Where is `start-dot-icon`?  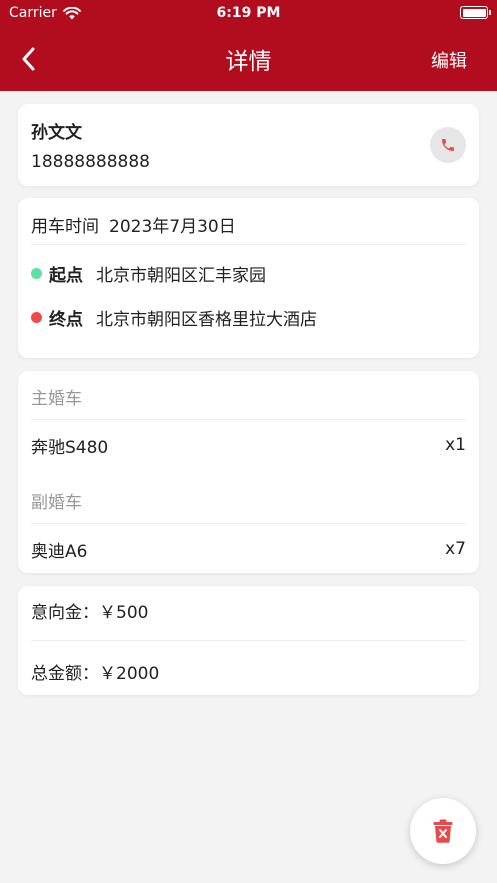
start-dot-icon is located at coordinates (36, 273).